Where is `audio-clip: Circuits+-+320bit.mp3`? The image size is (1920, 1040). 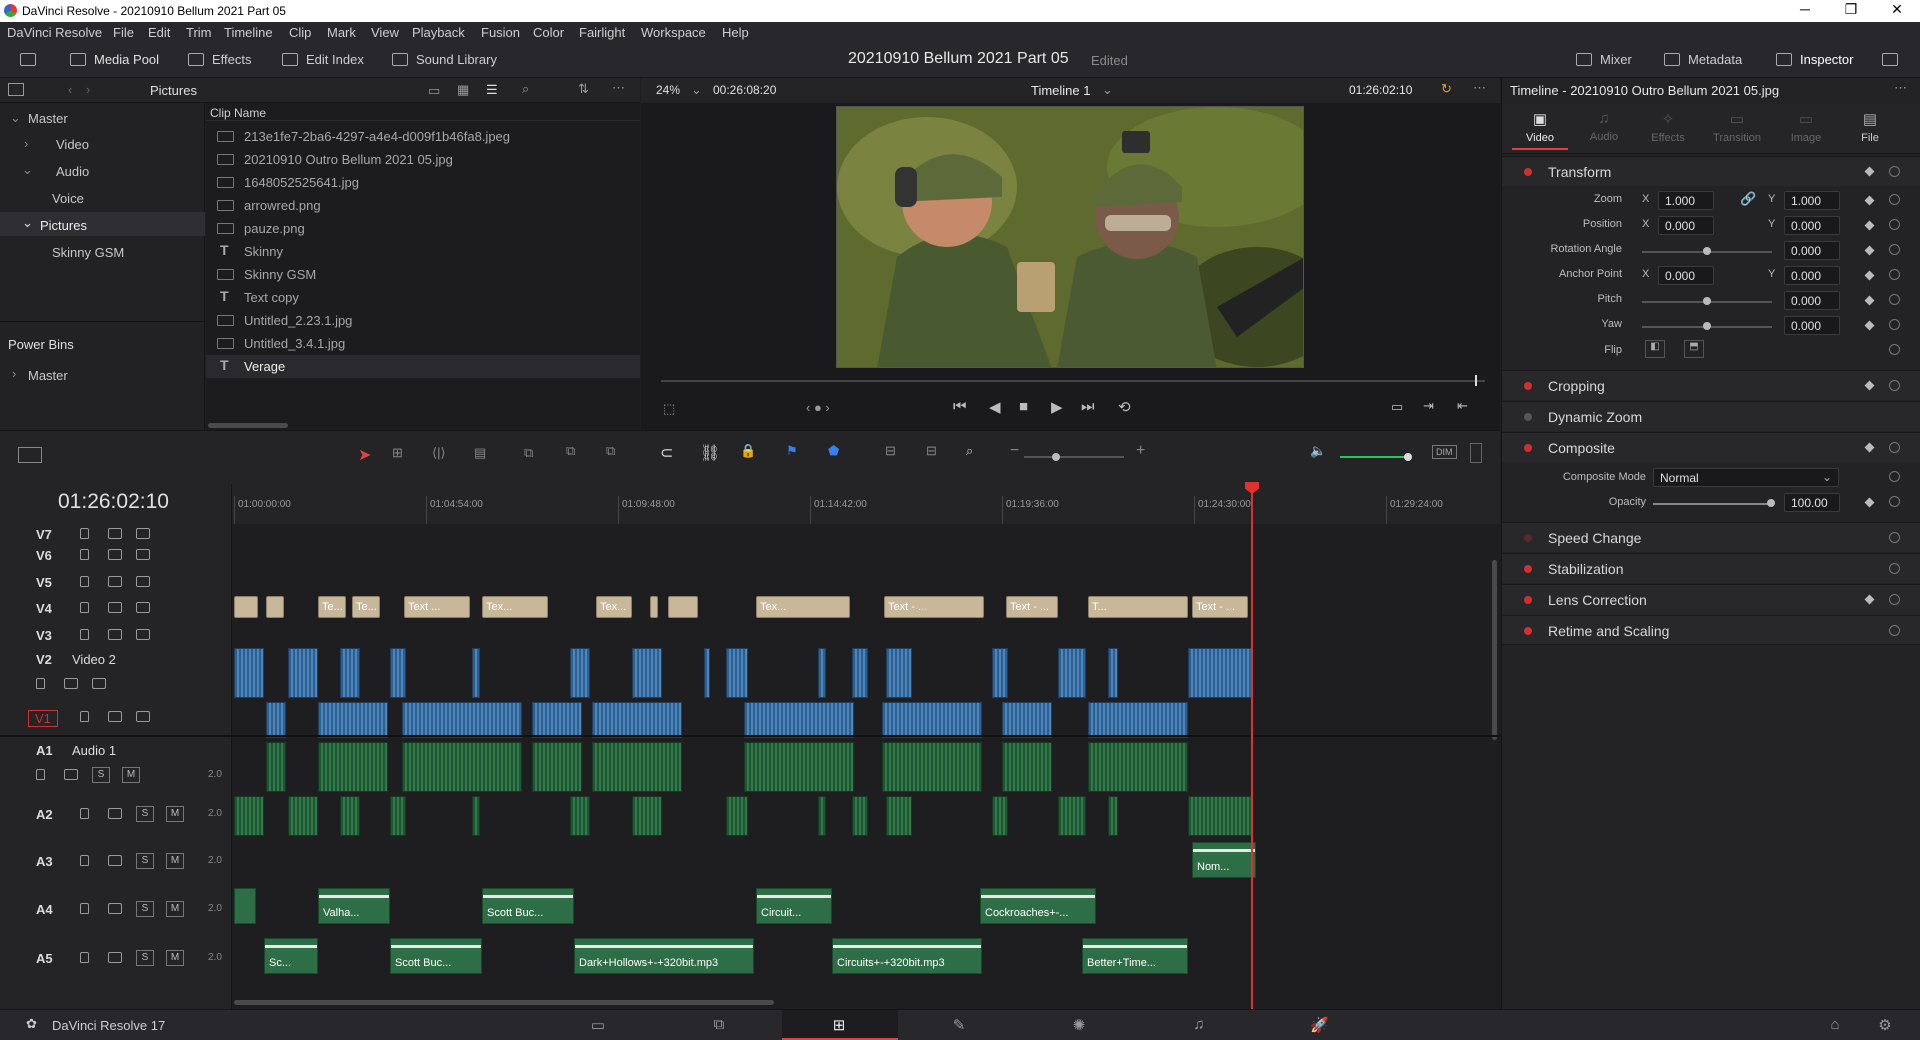 audio-clip: Circuits+-+320bit.mp3 is located at coordinates (907, 956).